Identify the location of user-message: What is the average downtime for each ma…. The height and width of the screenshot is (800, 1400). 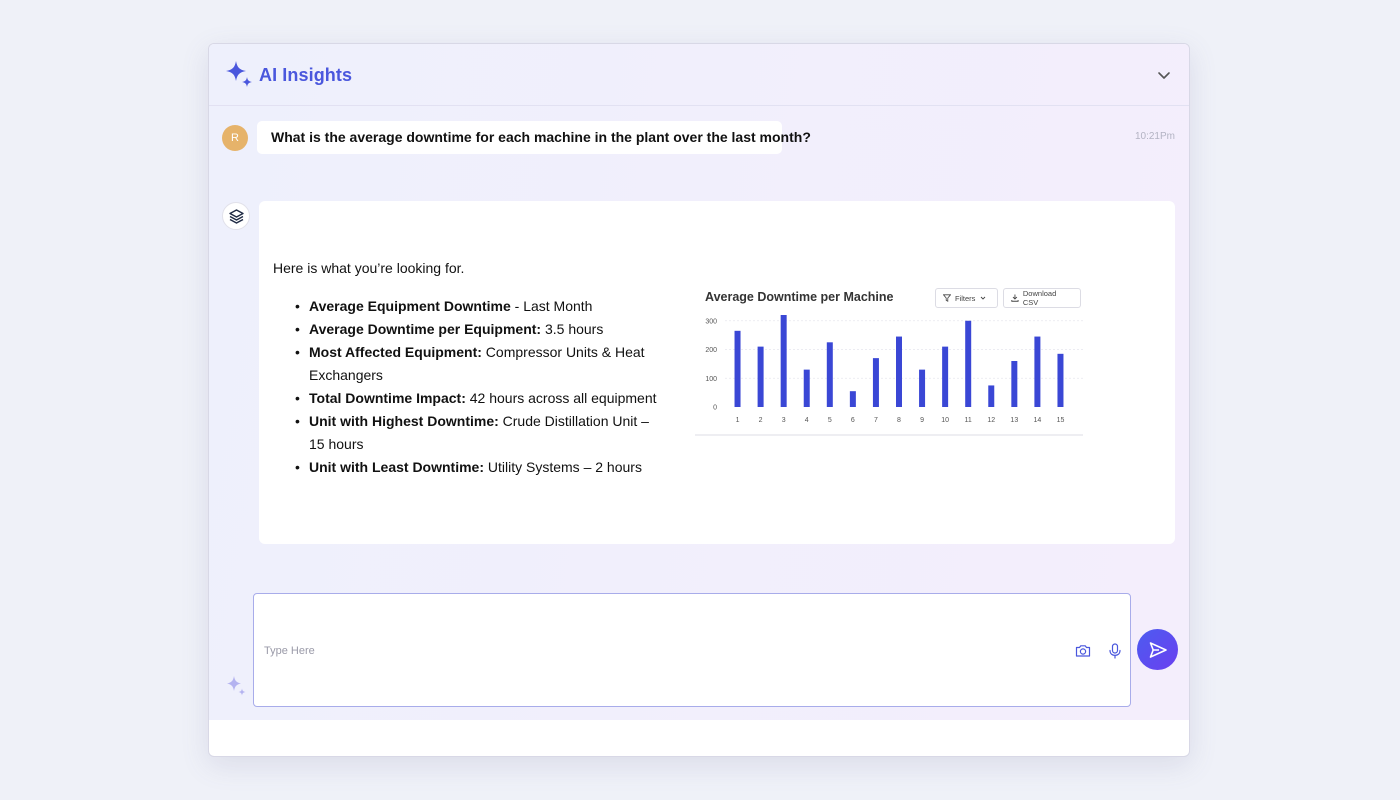
(534, 137).